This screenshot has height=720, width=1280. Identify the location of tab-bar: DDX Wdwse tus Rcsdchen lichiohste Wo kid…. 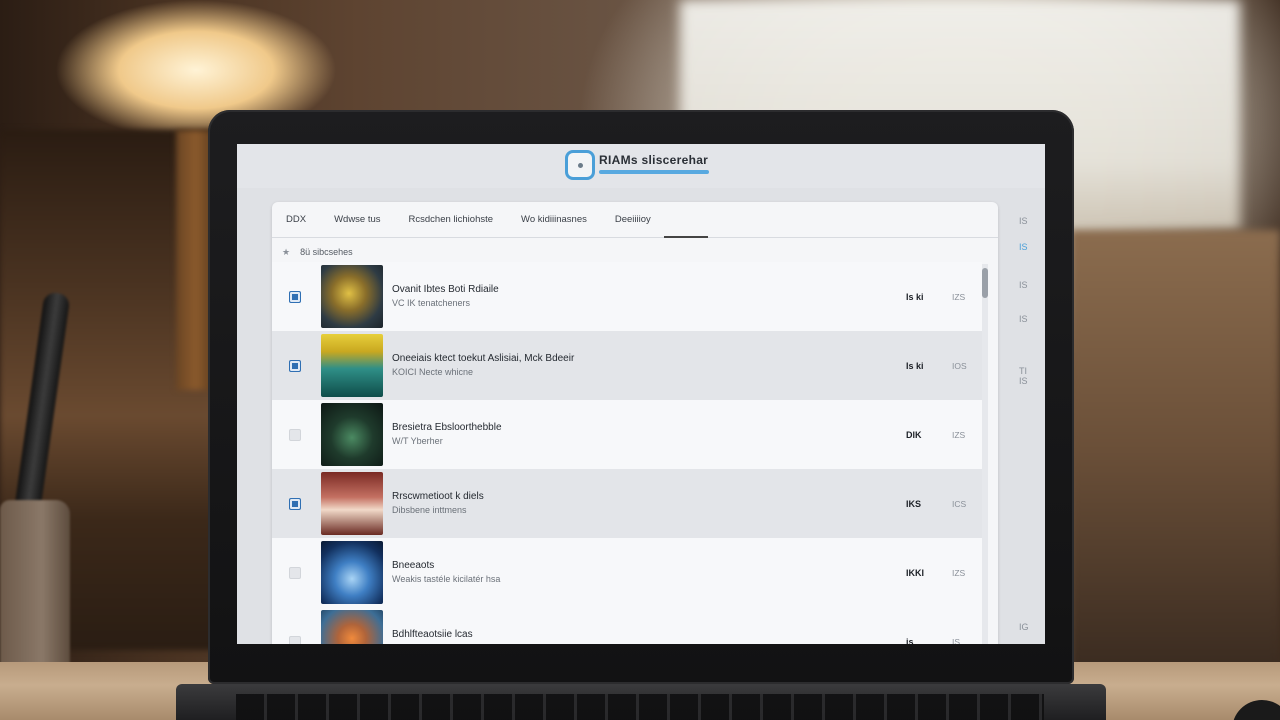
(635, 220).